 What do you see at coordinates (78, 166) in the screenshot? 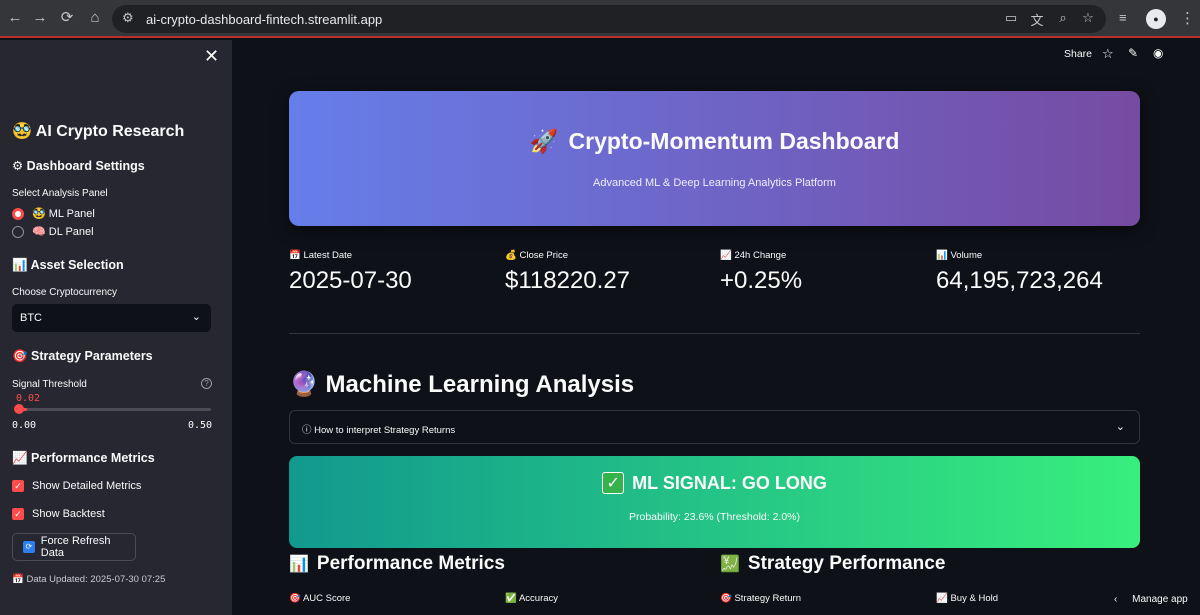
I see `dashboard-settings-heading: ⚙ Dashboard Settings` at bounding box center [78, 166].